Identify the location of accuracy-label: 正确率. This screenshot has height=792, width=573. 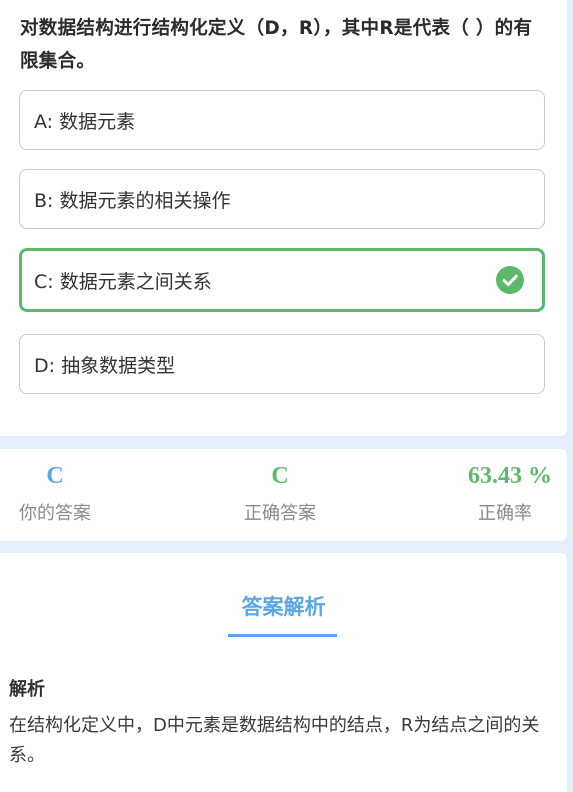
(505, 513).